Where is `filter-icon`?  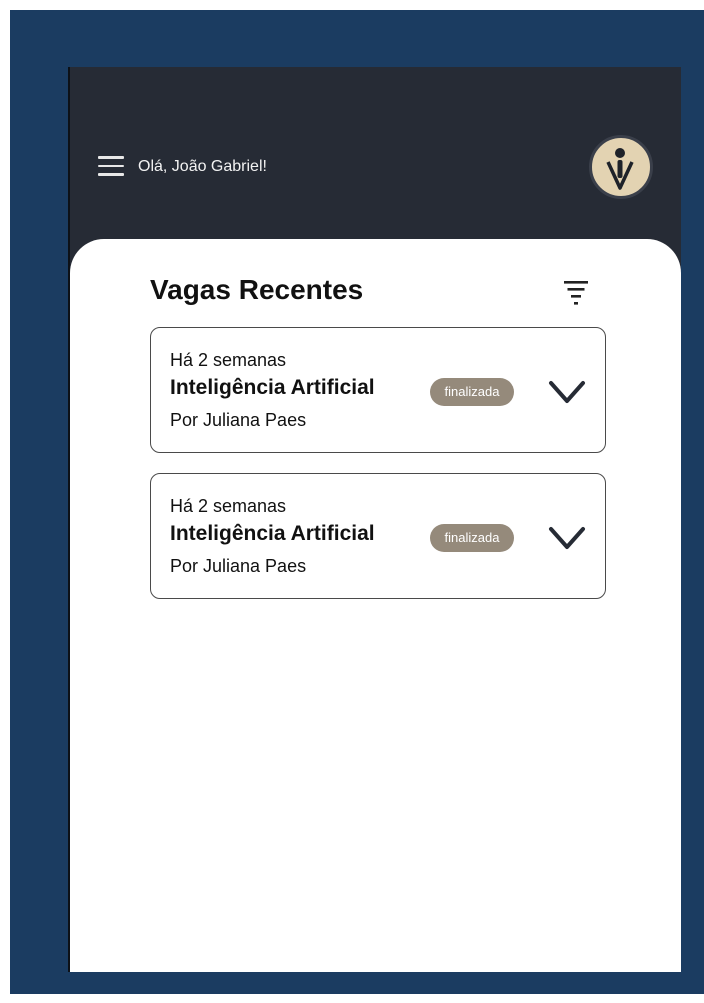 filter-icon is located at coordinates (576, 292).